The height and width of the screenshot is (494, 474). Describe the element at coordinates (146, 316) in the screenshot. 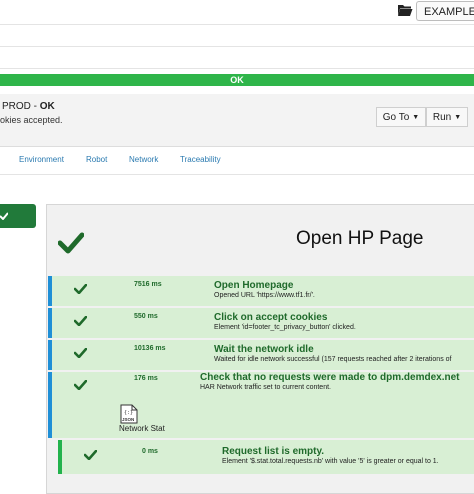

I see `step-duration: 550 ms` at that location.